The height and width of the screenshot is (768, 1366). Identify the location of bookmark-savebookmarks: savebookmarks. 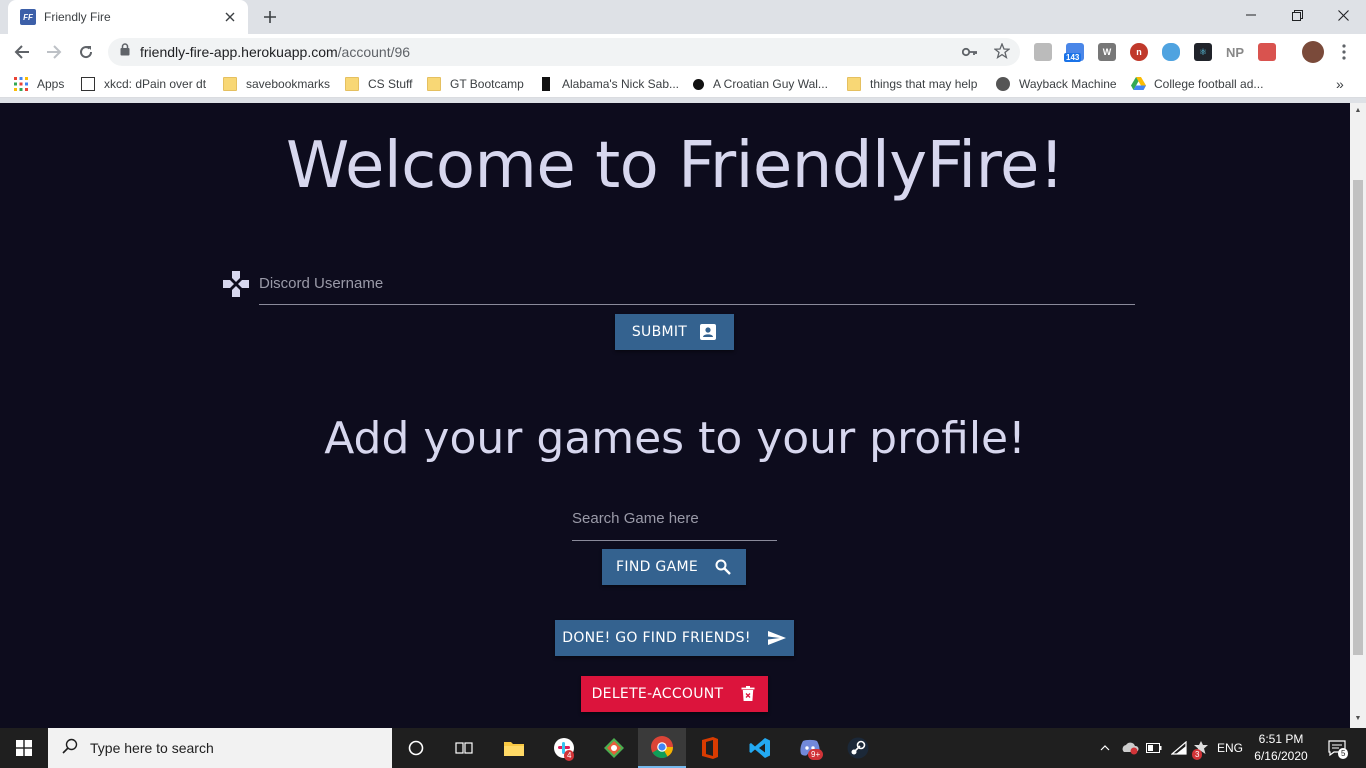
(276, 84).